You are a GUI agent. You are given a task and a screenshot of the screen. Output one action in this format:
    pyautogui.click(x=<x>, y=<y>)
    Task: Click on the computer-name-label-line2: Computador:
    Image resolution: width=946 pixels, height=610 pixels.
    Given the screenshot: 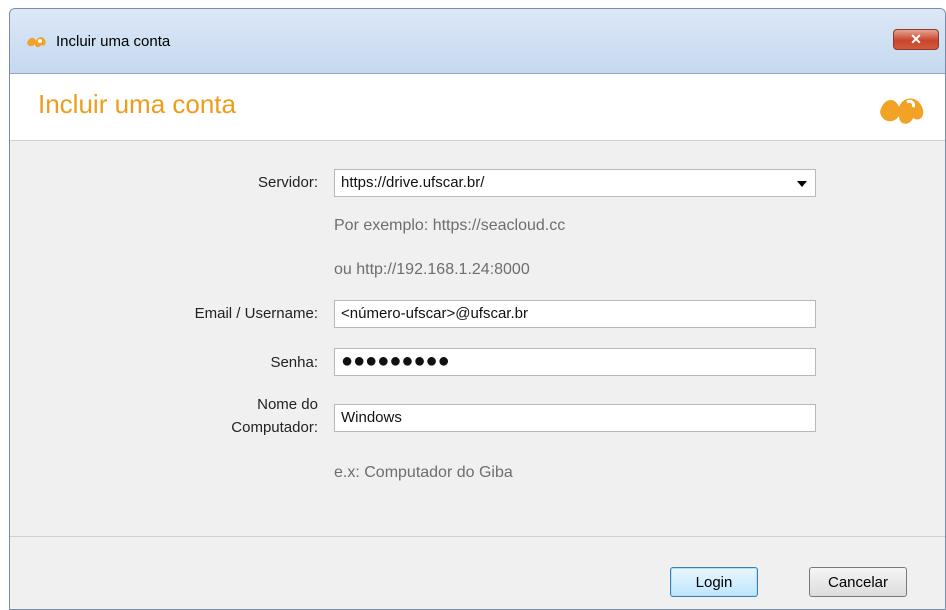 What is the action you would take?
    pyautogui.click(x=274, y=427)
    